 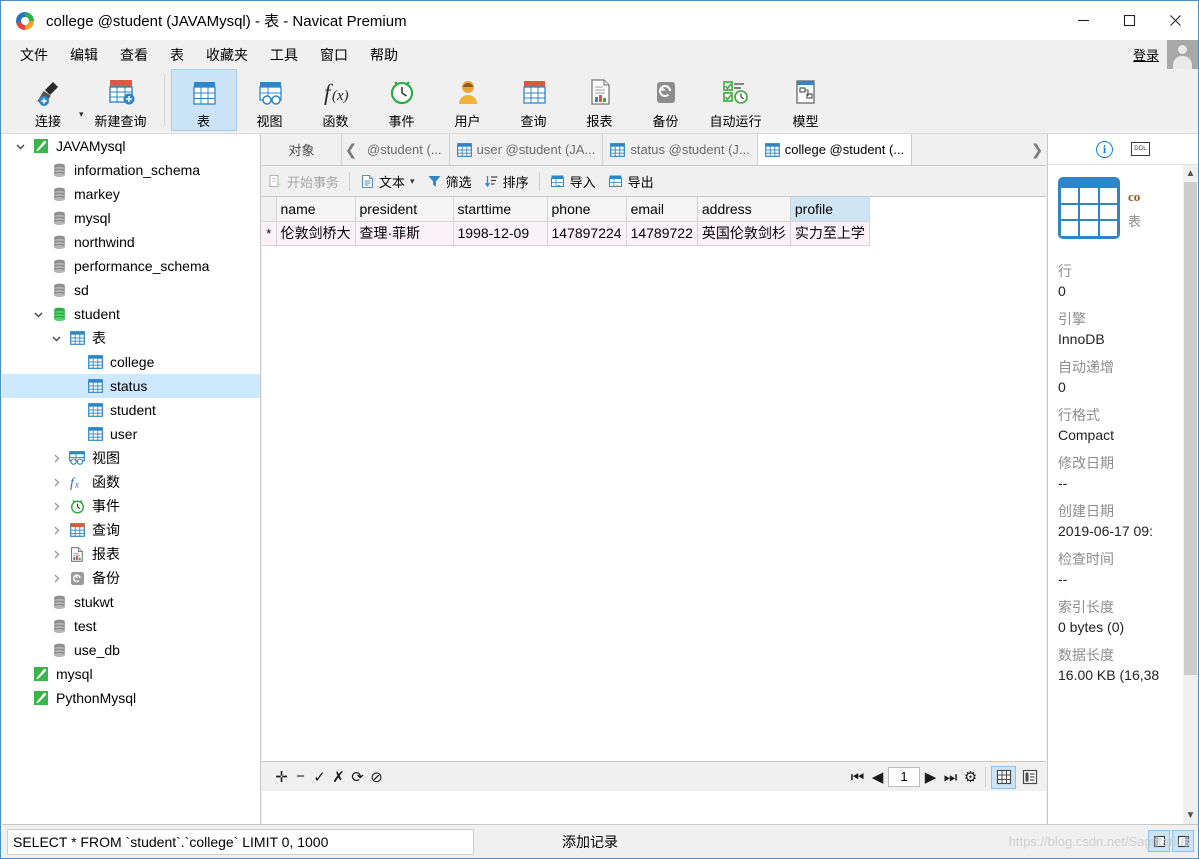 I want to click on column-header-phone: phone, so click(x=587, y=209).